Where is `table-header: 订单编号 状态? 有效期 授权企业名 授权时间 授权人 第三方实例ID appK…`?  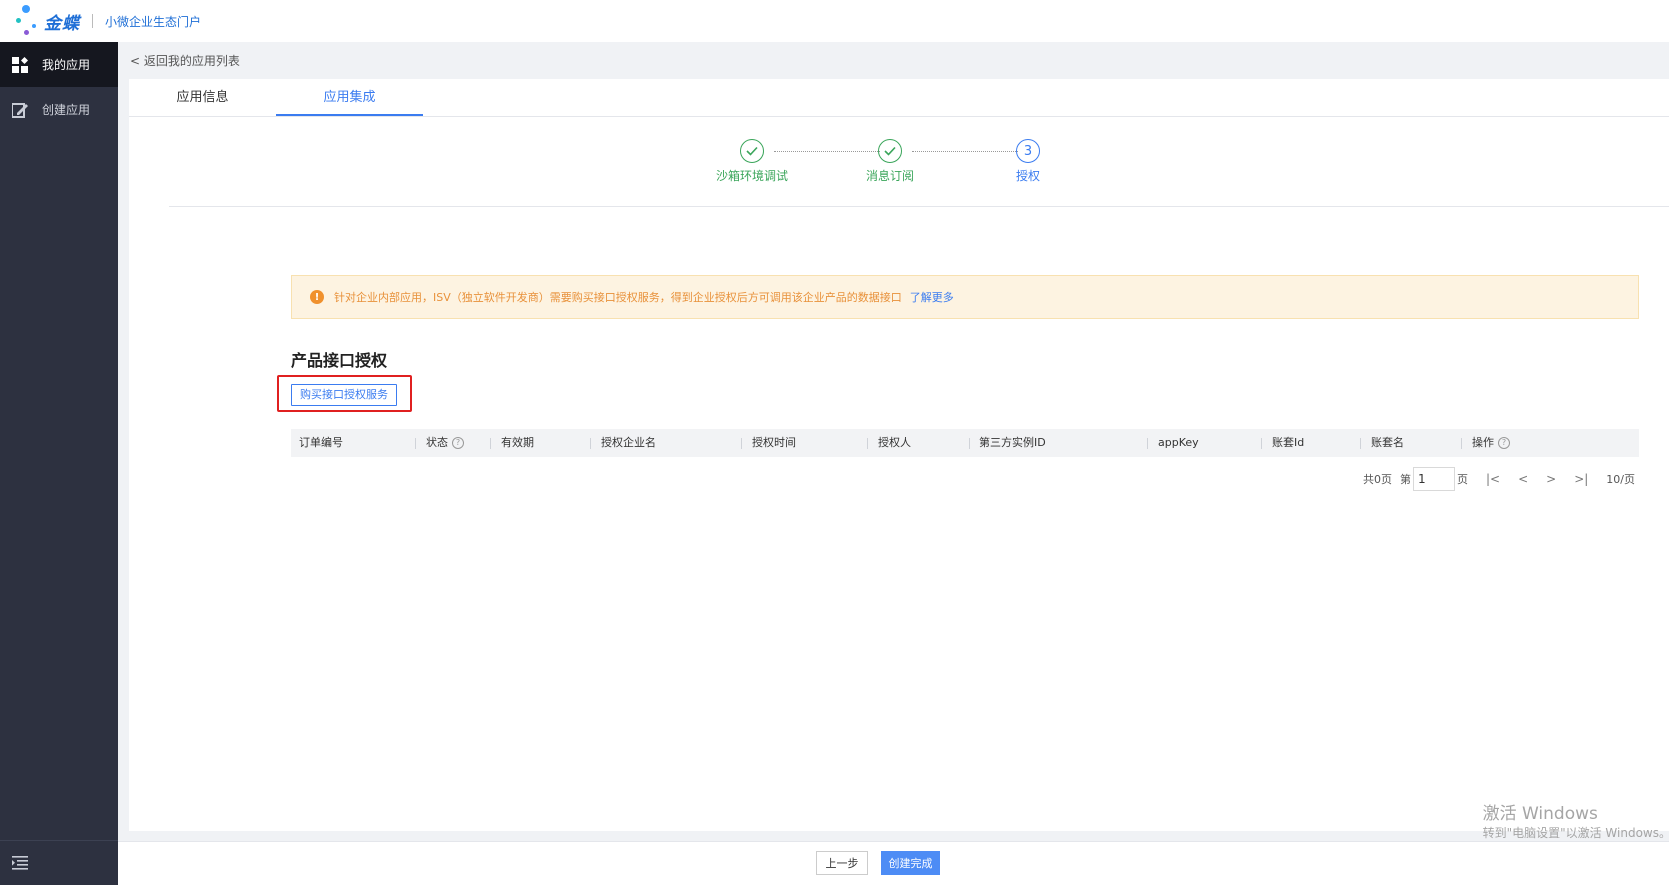
table-header: 订单编号 状态? 有效期 授权企业名 授权时间 授权人 第三方实例ID appK… is located at coordinates (965, 443).